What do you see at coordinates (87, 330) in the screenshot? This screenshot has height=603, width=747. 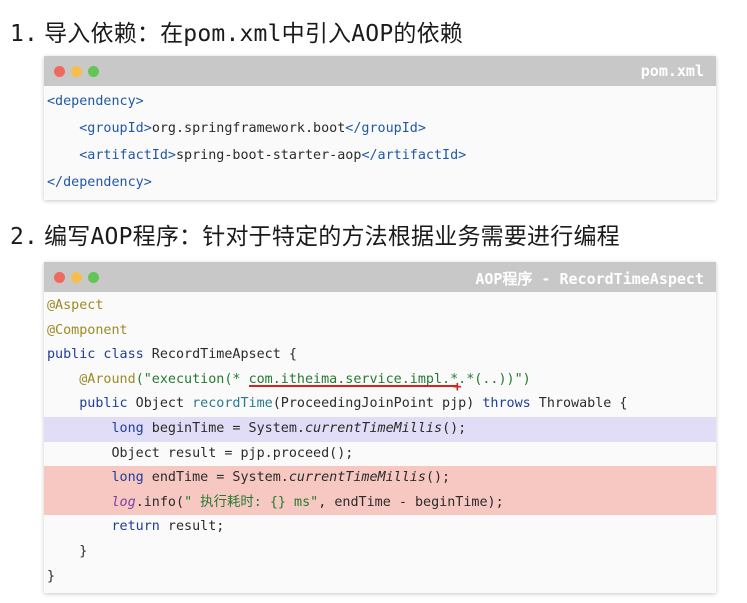 I see `annotation-component: @Component` at bounding box center [87, 330].